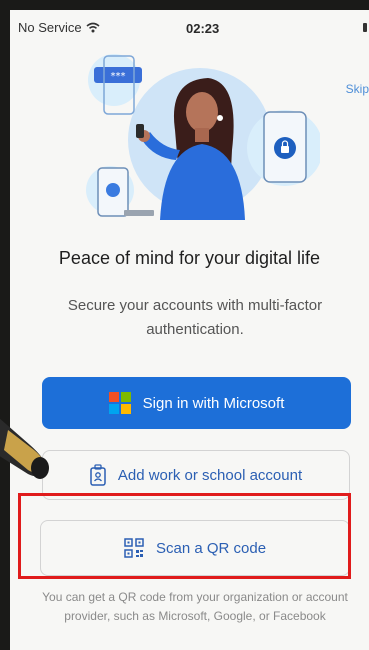  I want to click on status-time: 02:23, so click(203, 28).